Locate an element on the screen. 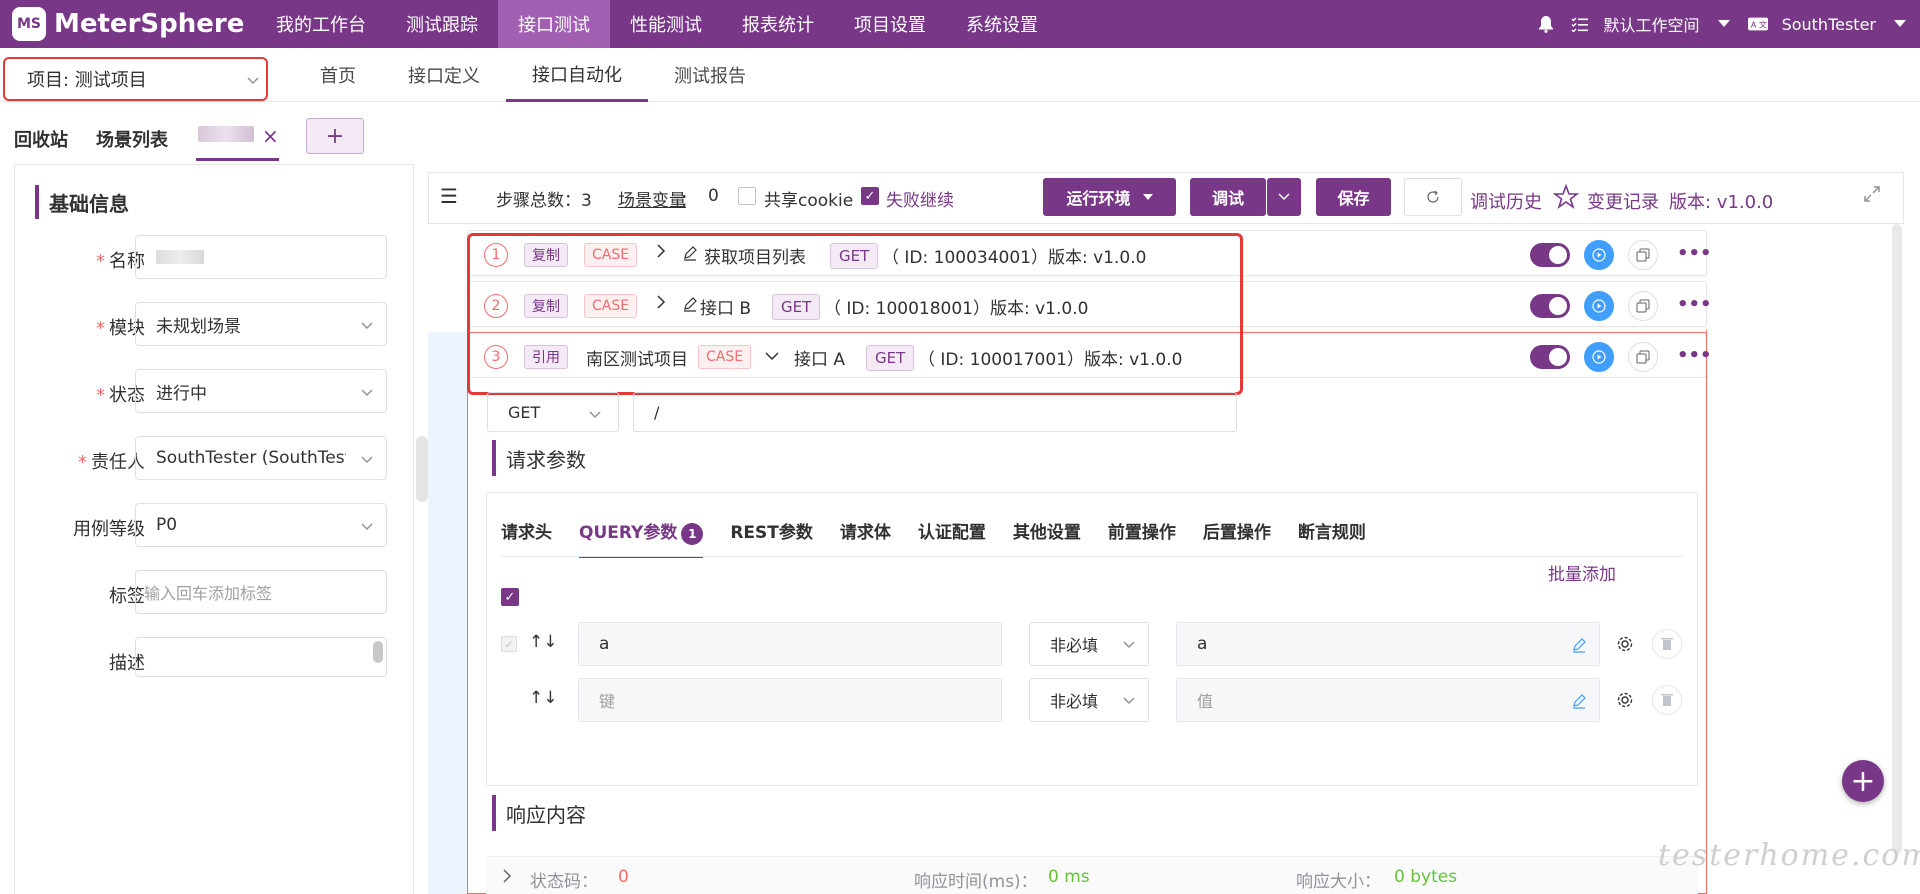  nav-reports: 报表统计 is located at coordinates (778, 24).